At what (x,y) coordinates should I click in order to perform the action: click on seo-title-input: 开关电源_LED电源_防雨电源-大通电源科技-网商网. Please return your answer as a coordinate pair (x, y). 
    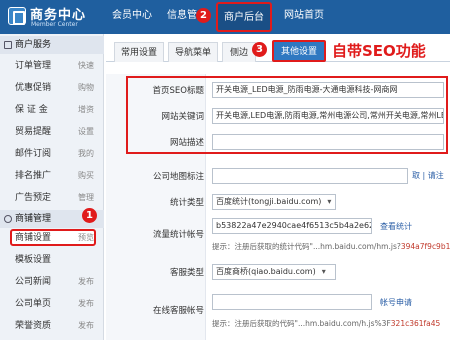
    Looking at the image, I should click on (328, 90).